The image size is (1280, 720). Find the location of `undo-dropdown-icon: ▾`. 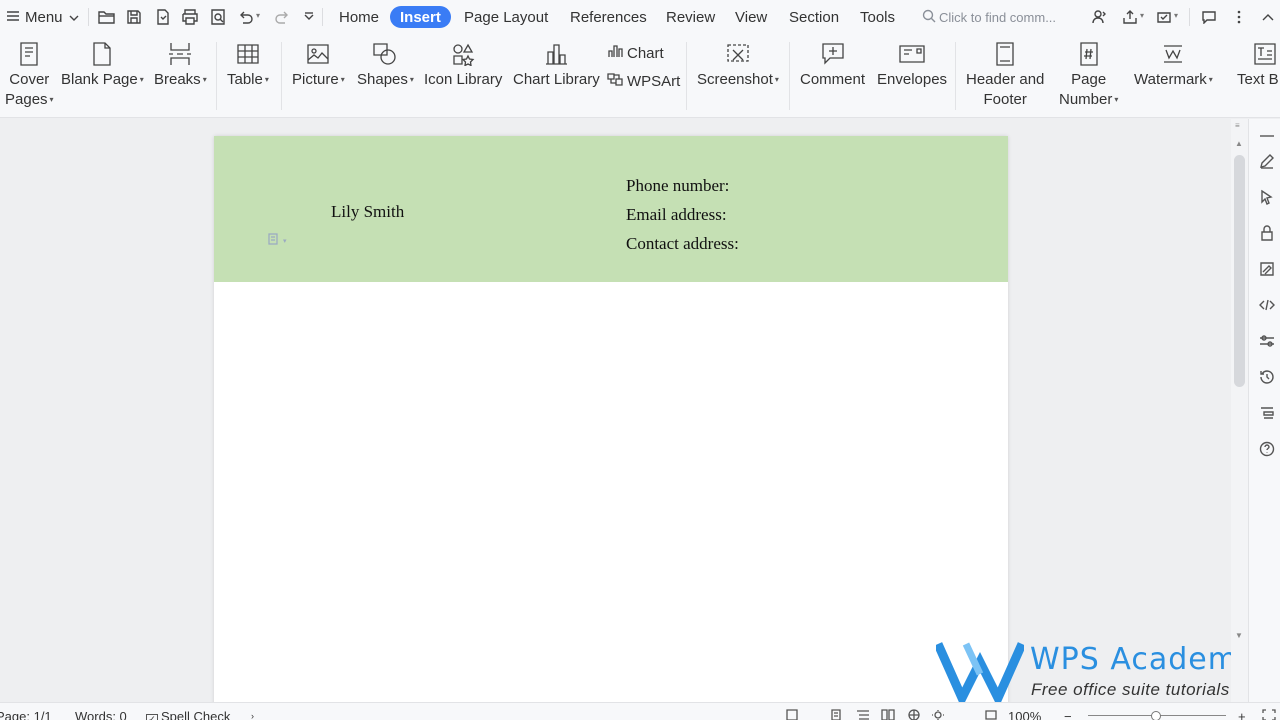

undo-dropdown-icon: ▾ is located at coordinates (258, 15).